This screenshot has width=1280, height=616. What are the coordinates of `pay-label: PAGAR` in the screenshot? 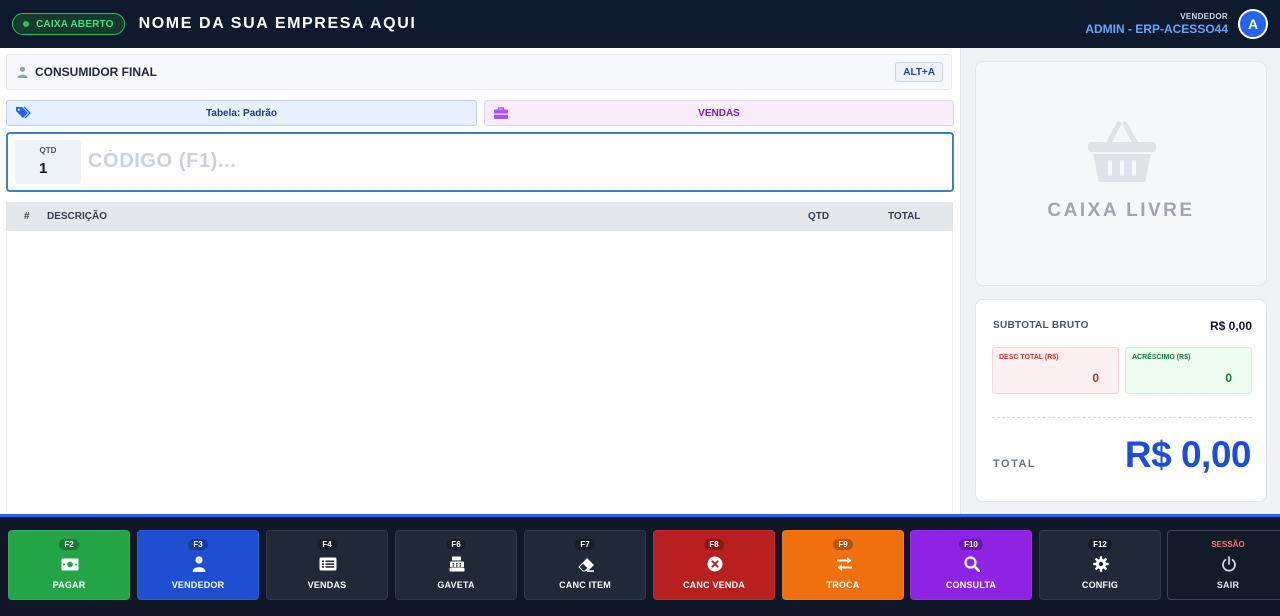 It's located at (69, 585).